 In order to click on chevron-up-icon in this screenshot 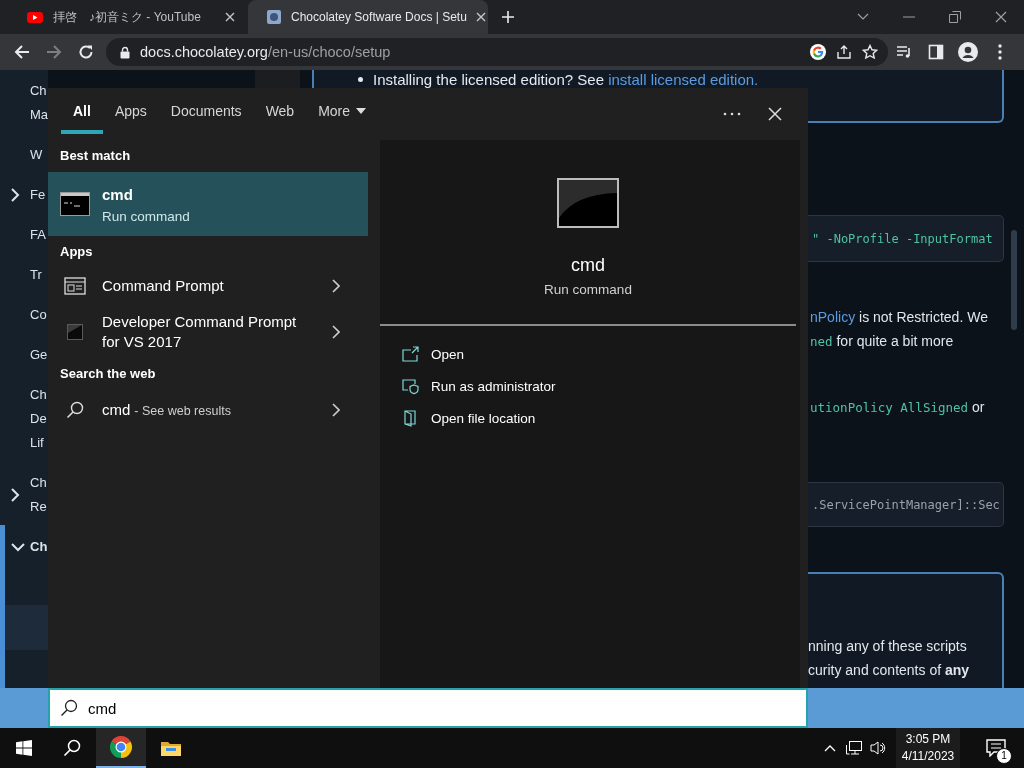, I will do `click(830, 748)`.